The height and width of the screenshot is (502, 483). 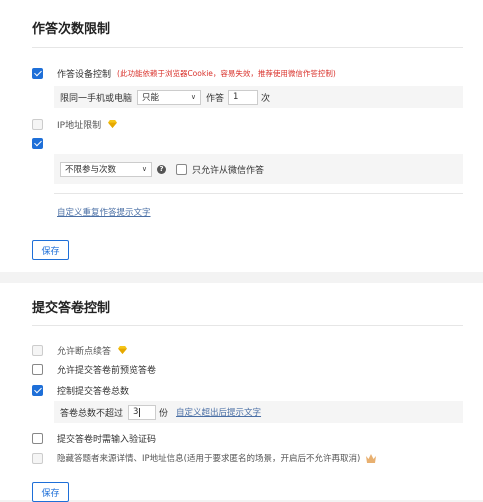 What do you see at coordinates (243, 97) in the screenshot?
I see `answer-count-input: 1` at bounding box center [243, 97].